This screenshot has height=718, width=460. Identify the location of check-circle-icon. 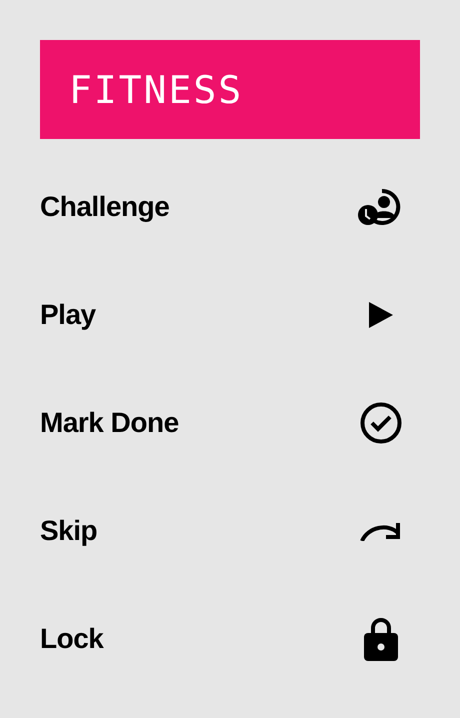
(381, 423).